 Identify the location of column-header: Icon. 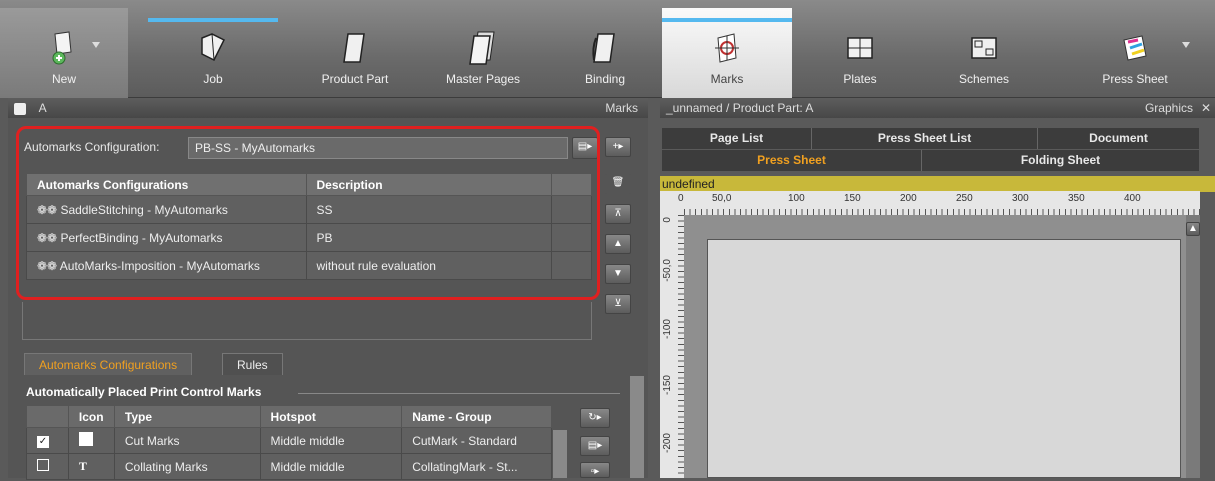
(91, 416).